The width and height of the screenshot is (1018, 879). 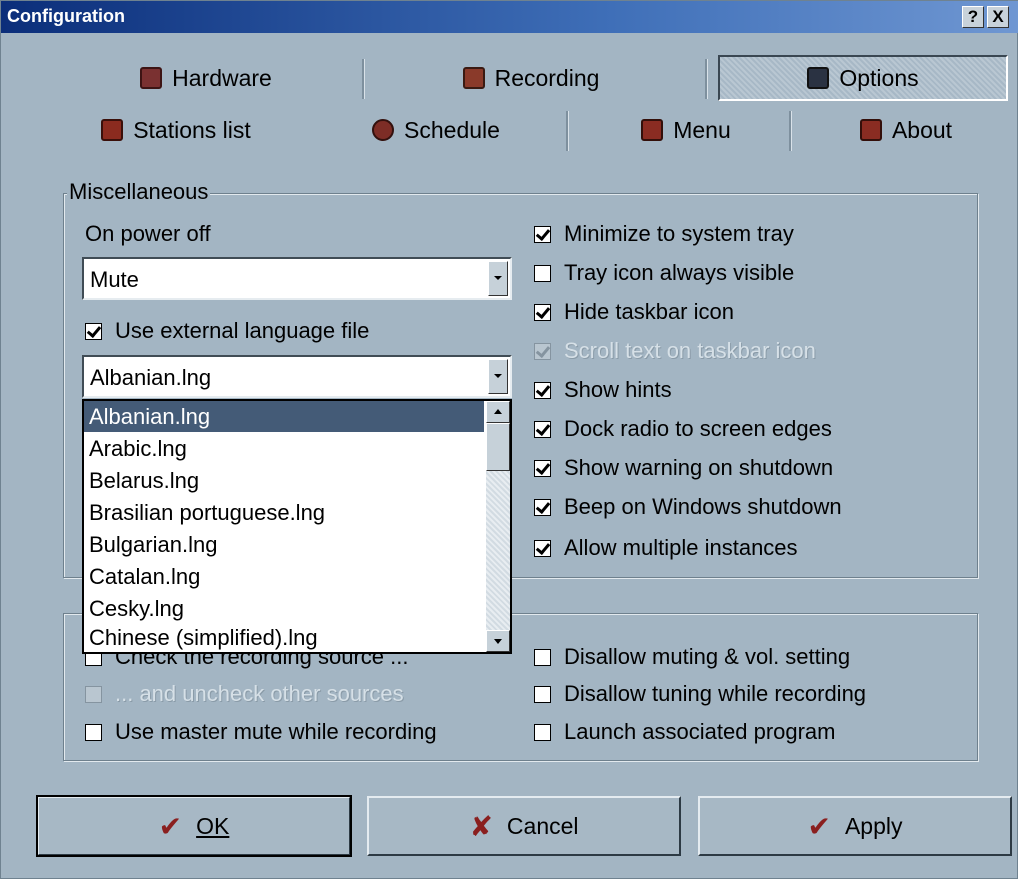 I want to click on apply-button: ✔ Apply, so click(x=855, y=826).